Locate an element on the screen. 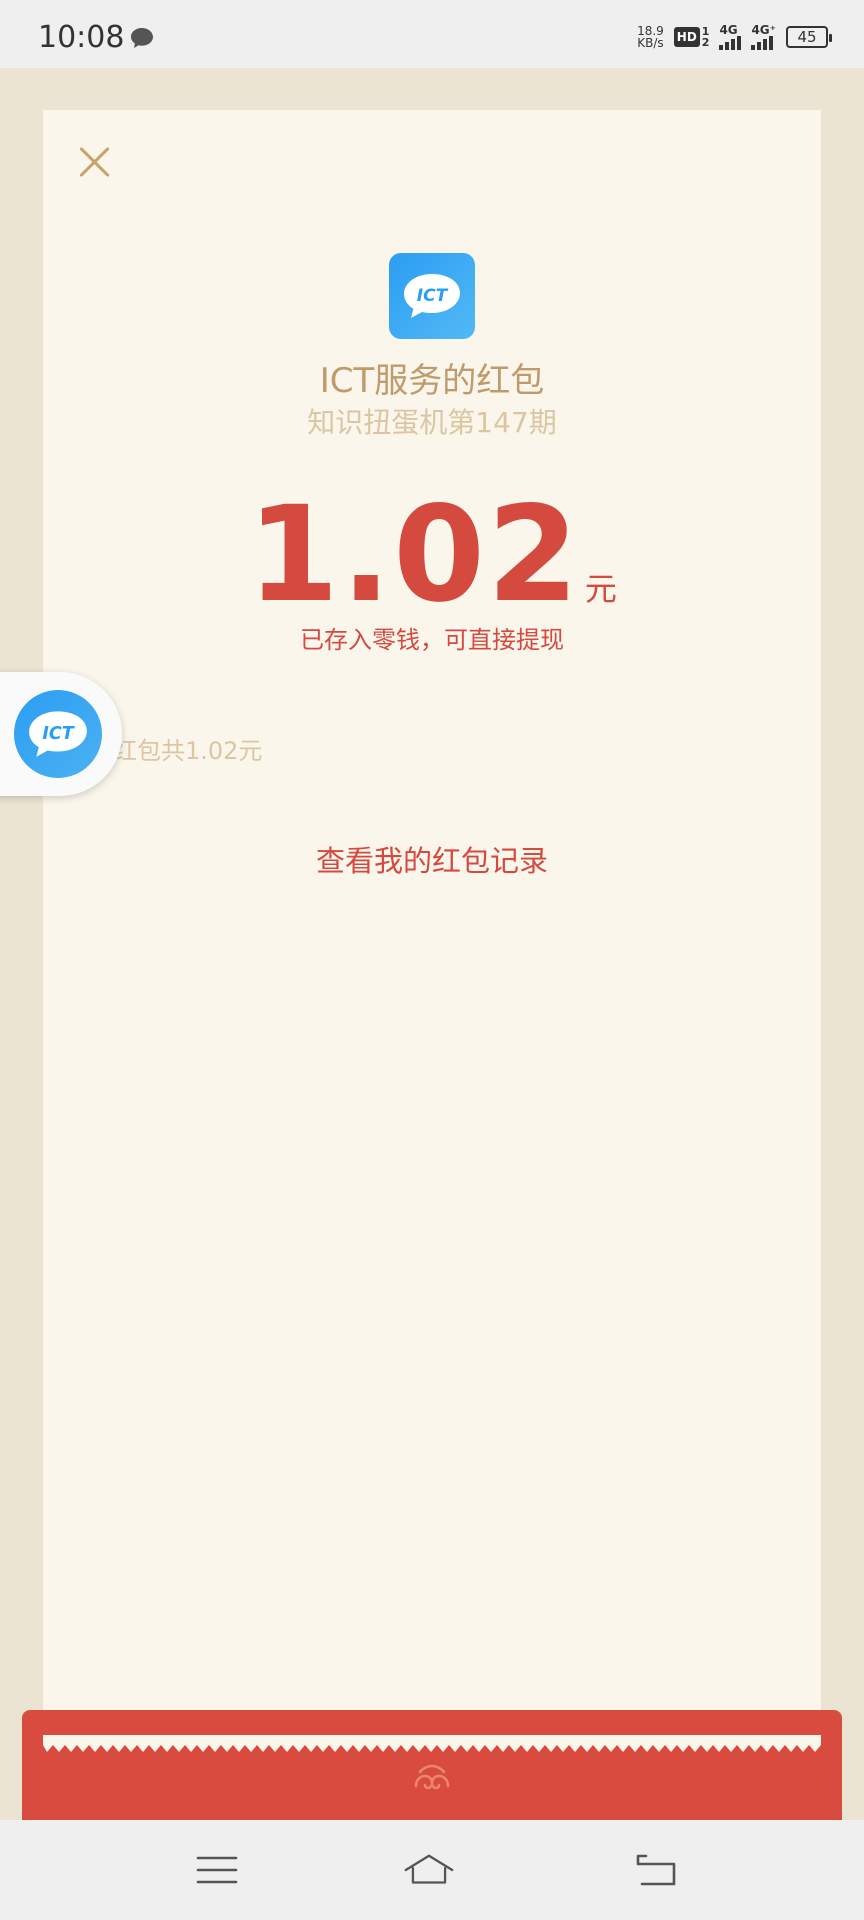 Image resolution: width=864 pixels, height=1920 pixels. amount-unit: 元 is located at coordinates (600, 589).